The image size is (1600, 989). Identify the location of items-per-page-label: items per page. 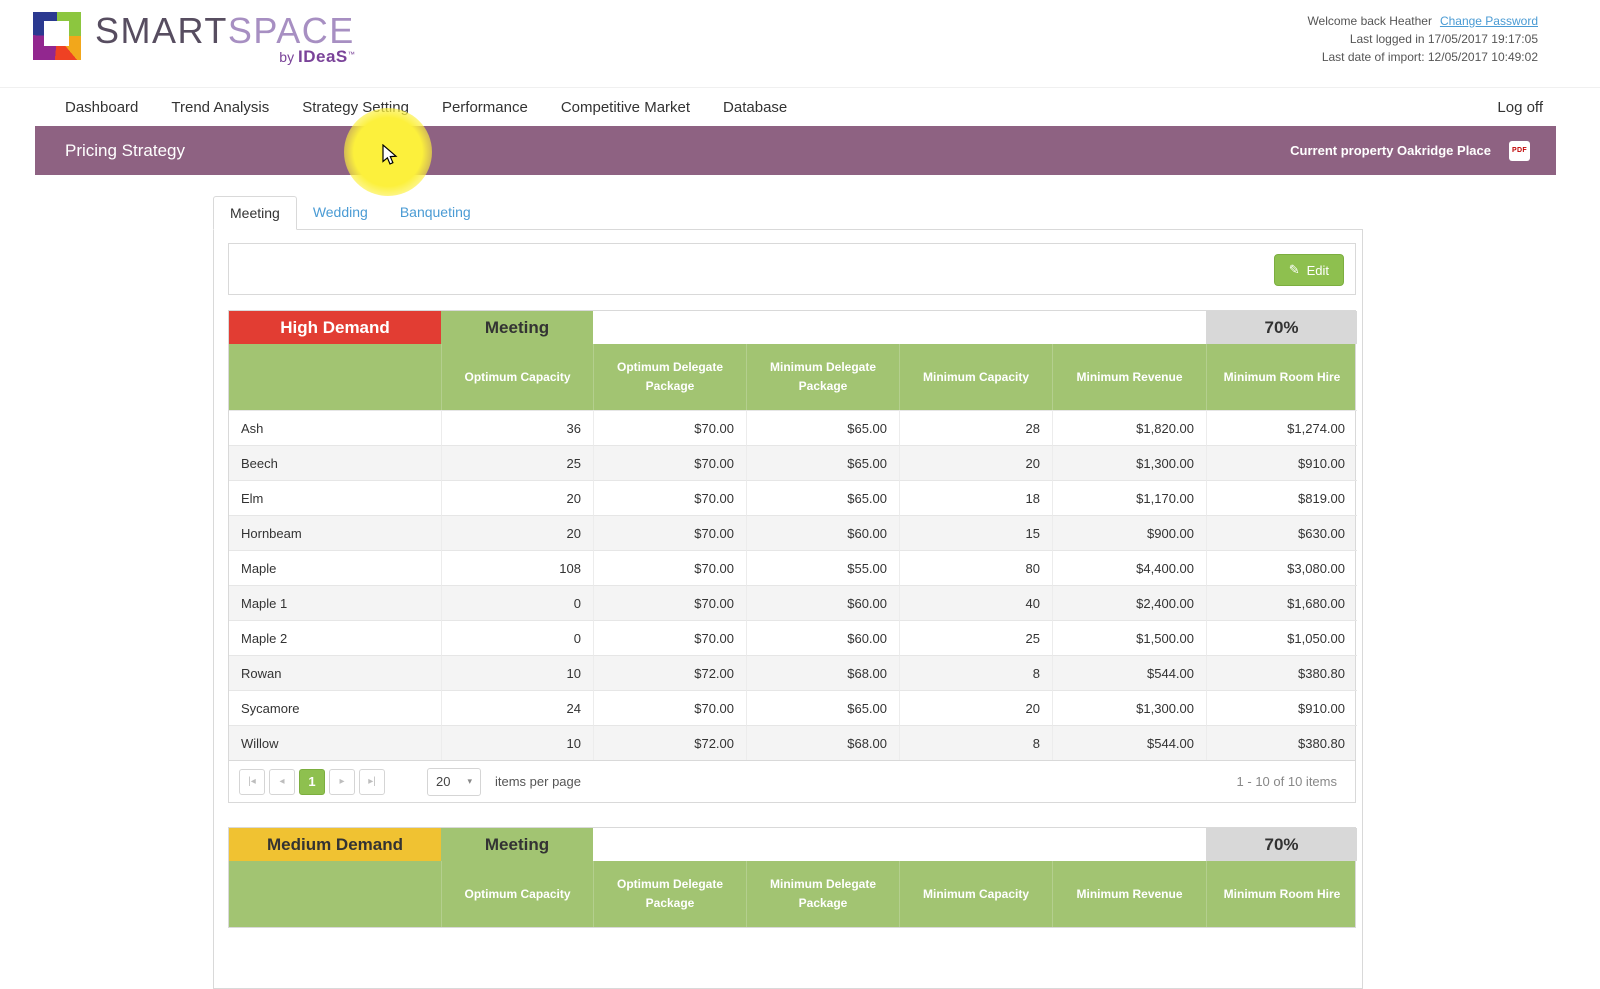
(538, 781).